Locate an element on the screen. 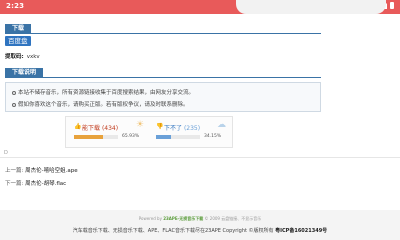 The image size is (400, 240). vote-up-percent: 65.93% is located at coordinates (131, 136).